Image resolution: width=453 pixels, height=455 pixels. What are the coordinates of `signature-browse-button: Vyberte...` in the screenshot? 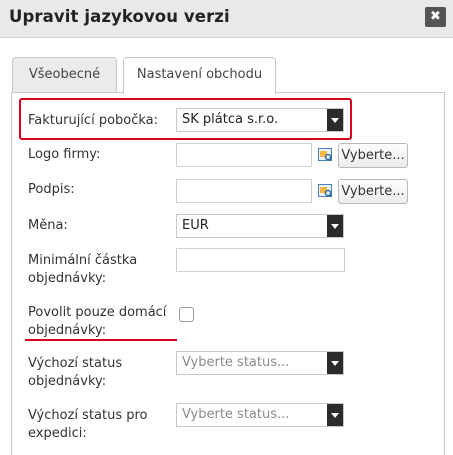 It's located at (373, 191).